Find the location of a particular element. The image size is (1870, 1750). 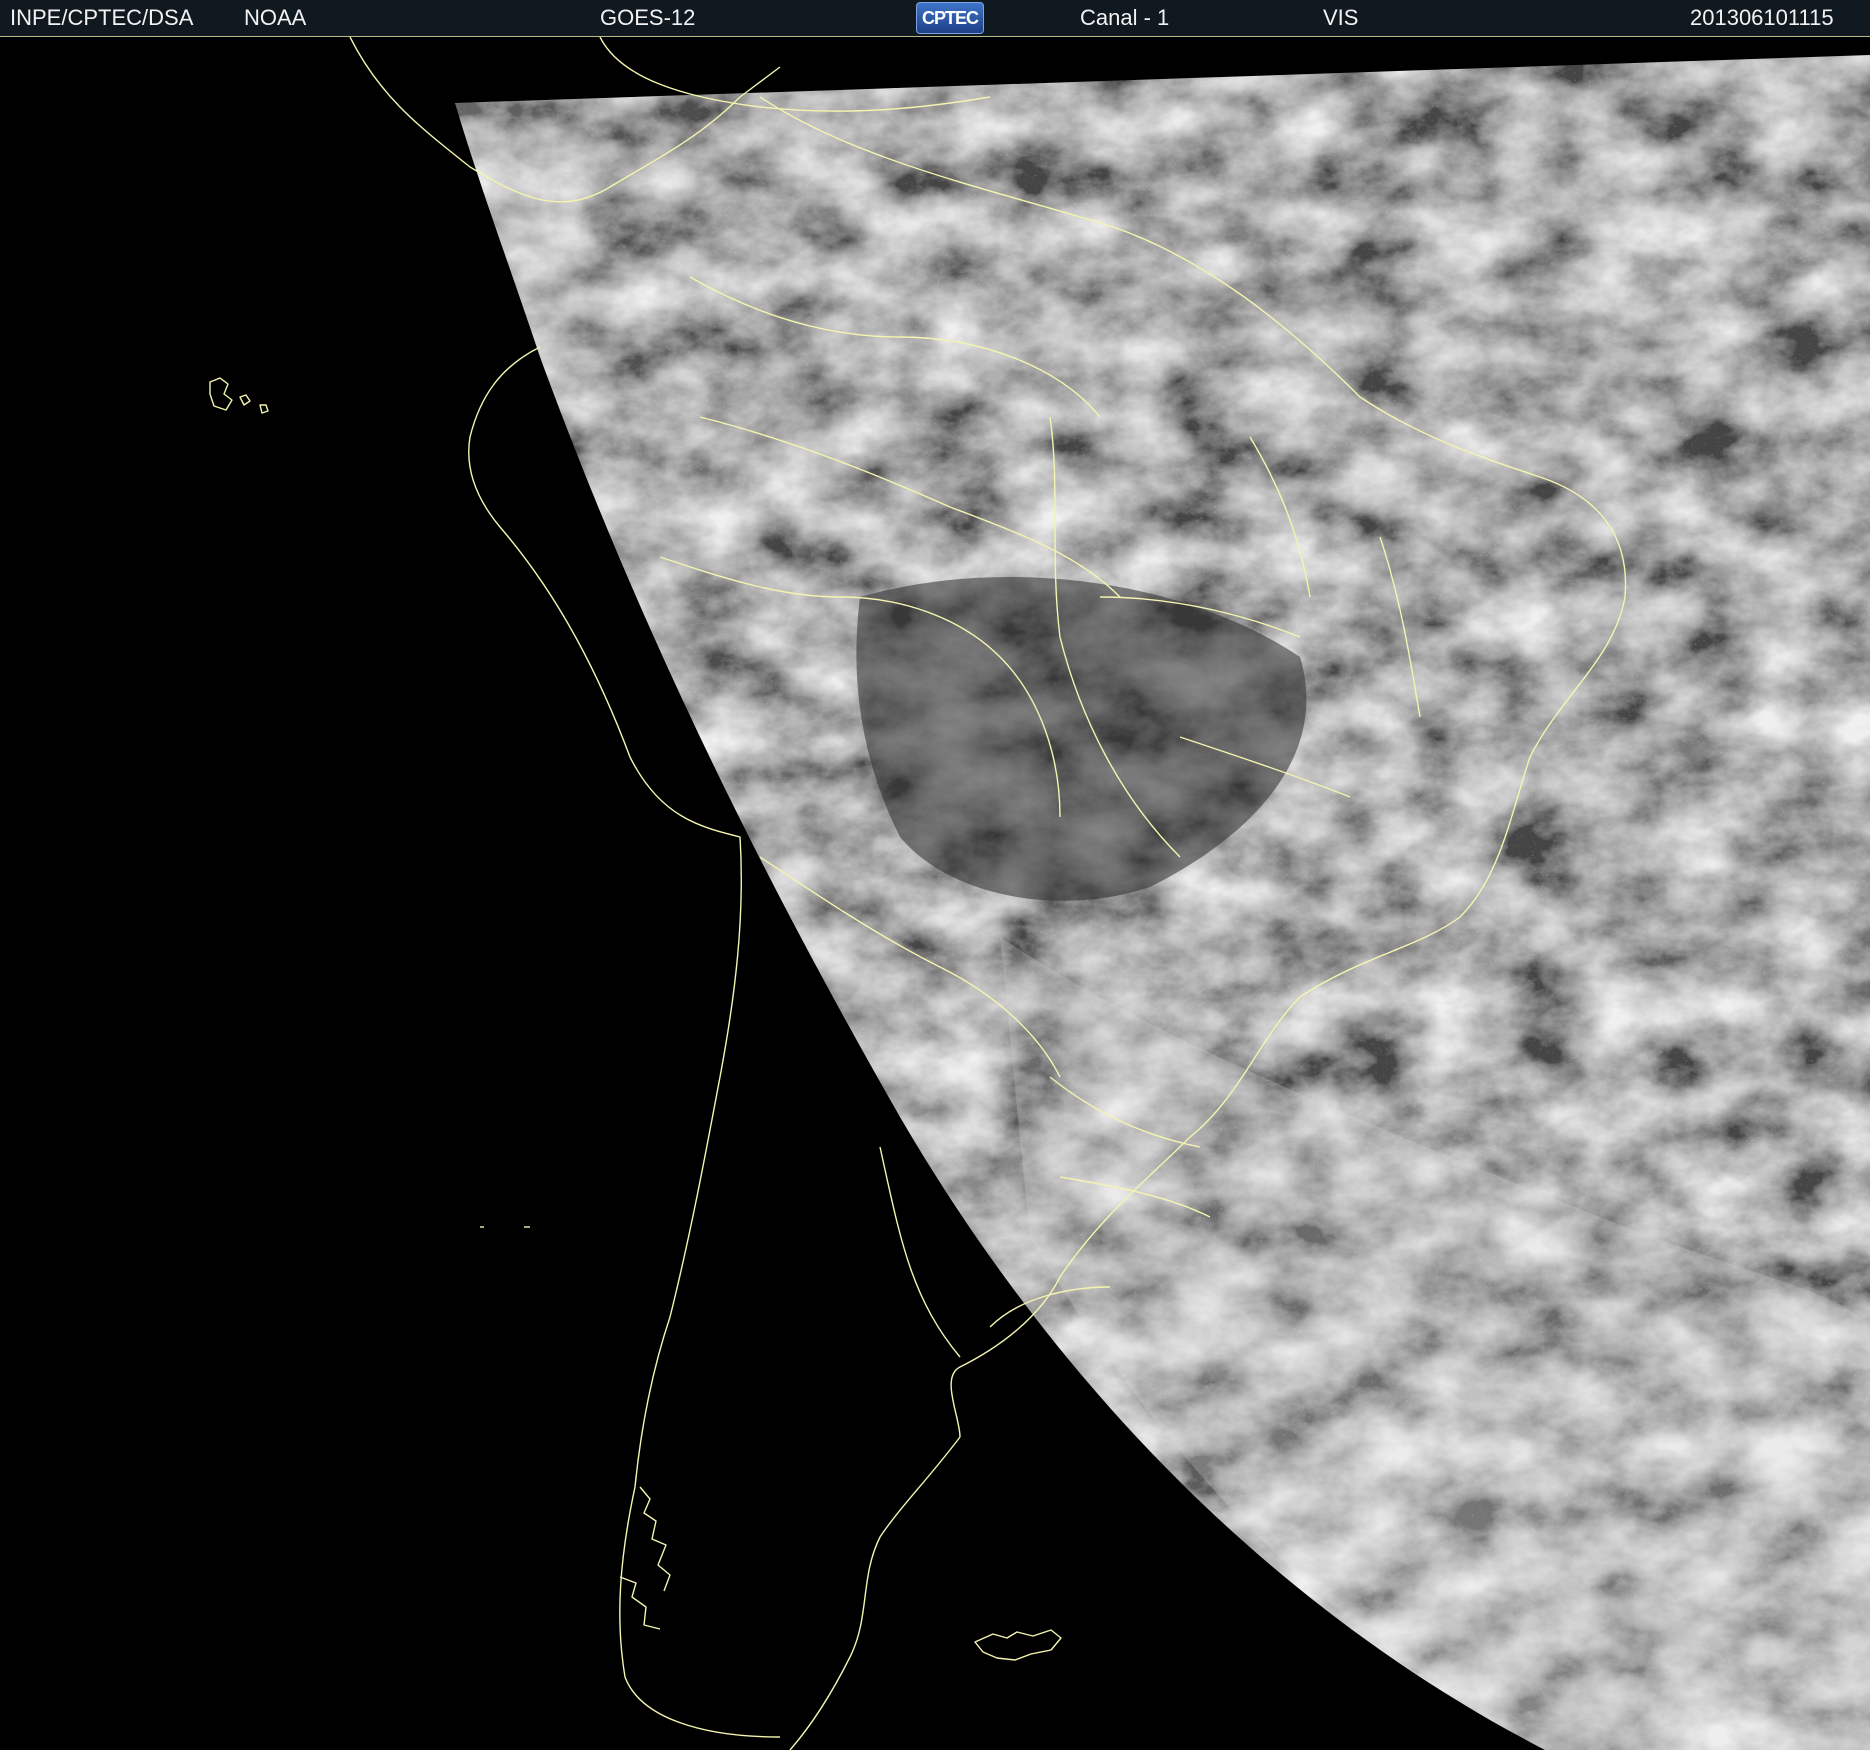

channel-label: Canal - 1 is located at coordinates (1125, 17).